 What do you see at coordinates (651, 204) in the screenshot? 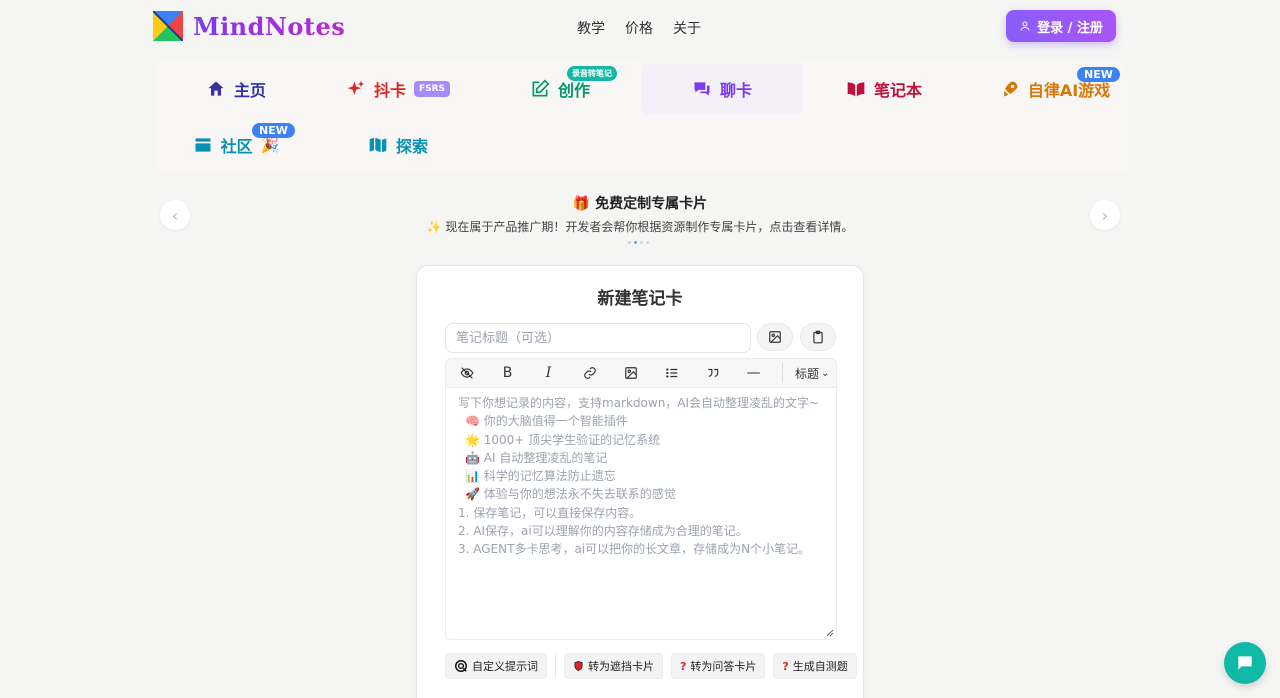
I see `banner-title: 免费定制专属卡片` at bounding box center [651, 204].